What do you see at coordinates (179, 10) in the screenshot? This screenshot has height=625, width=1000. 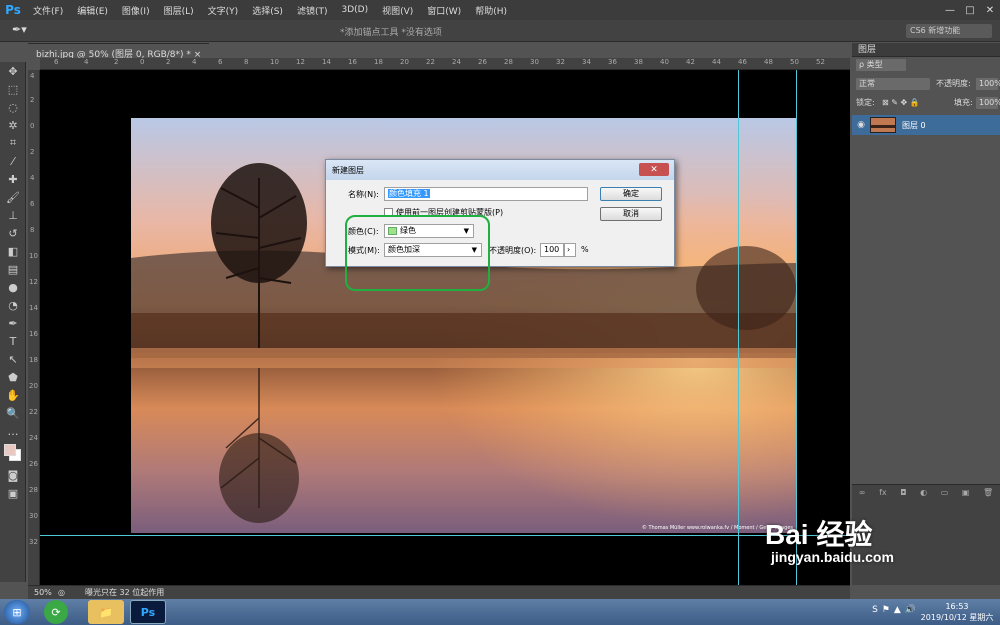 I see `menu-layer: 图层(L)` at bounding box center [179, 10].